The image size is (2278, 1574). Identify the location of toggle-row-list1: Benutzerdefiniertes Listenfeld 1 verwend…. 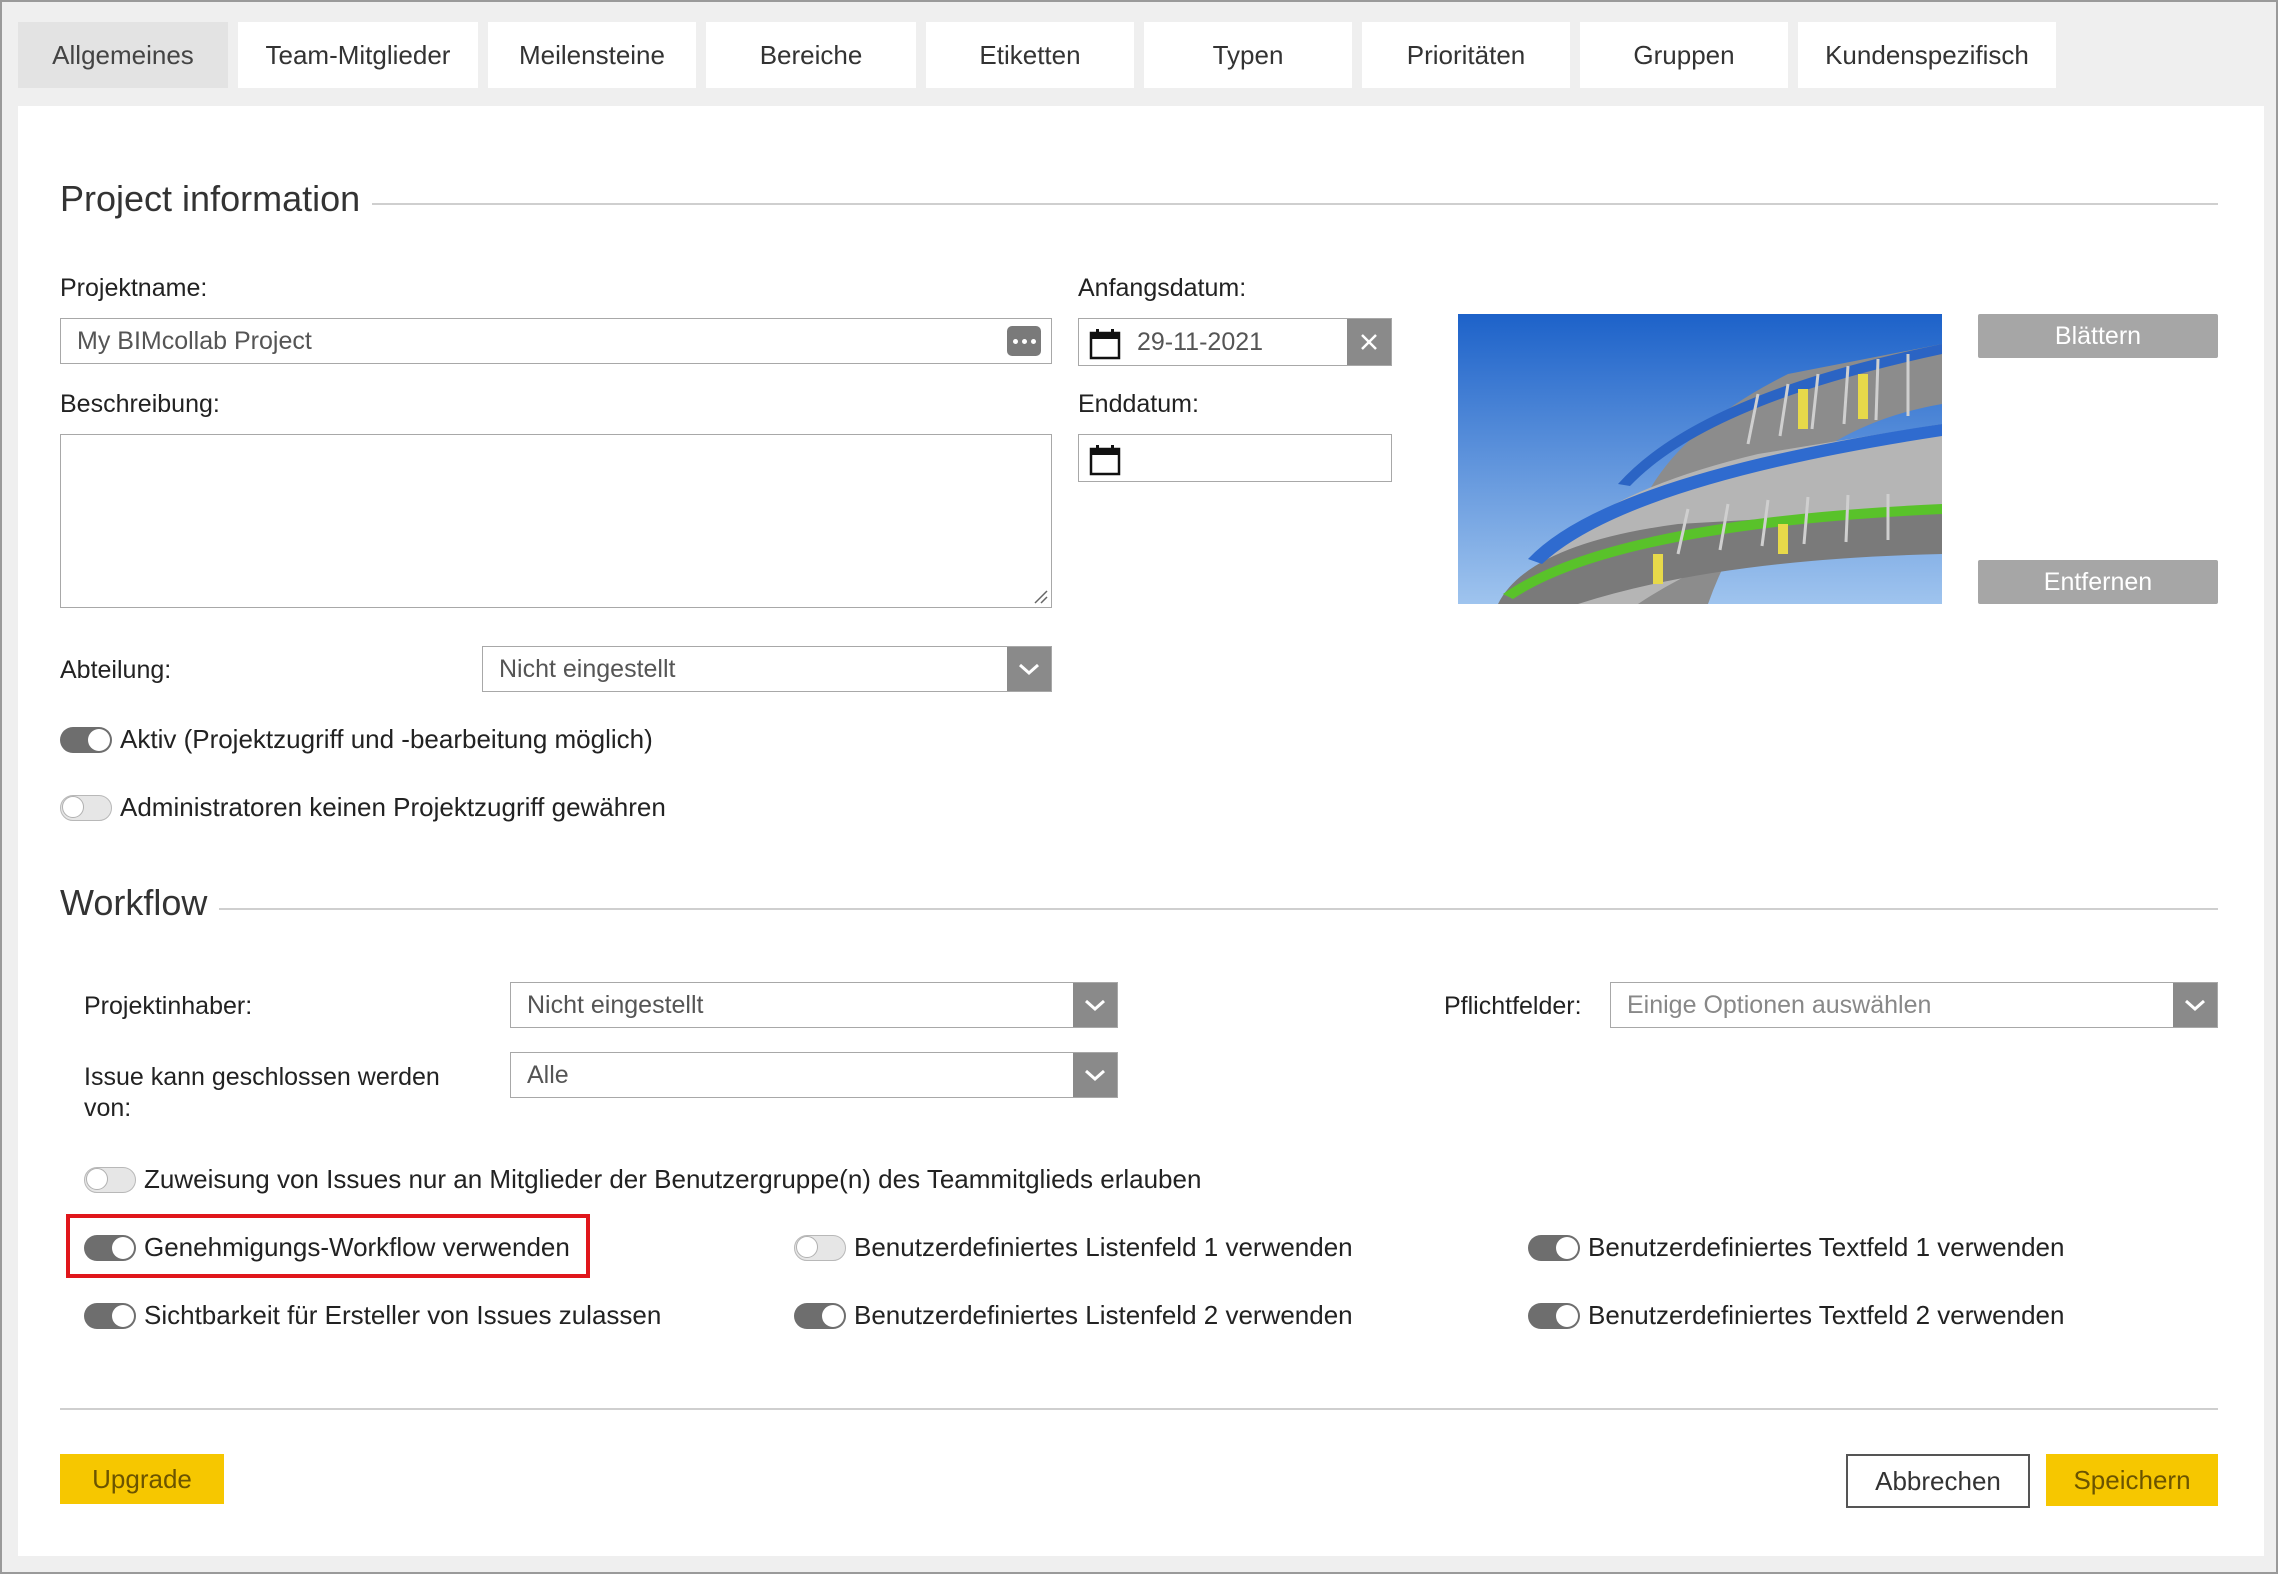
(1073, 1247).